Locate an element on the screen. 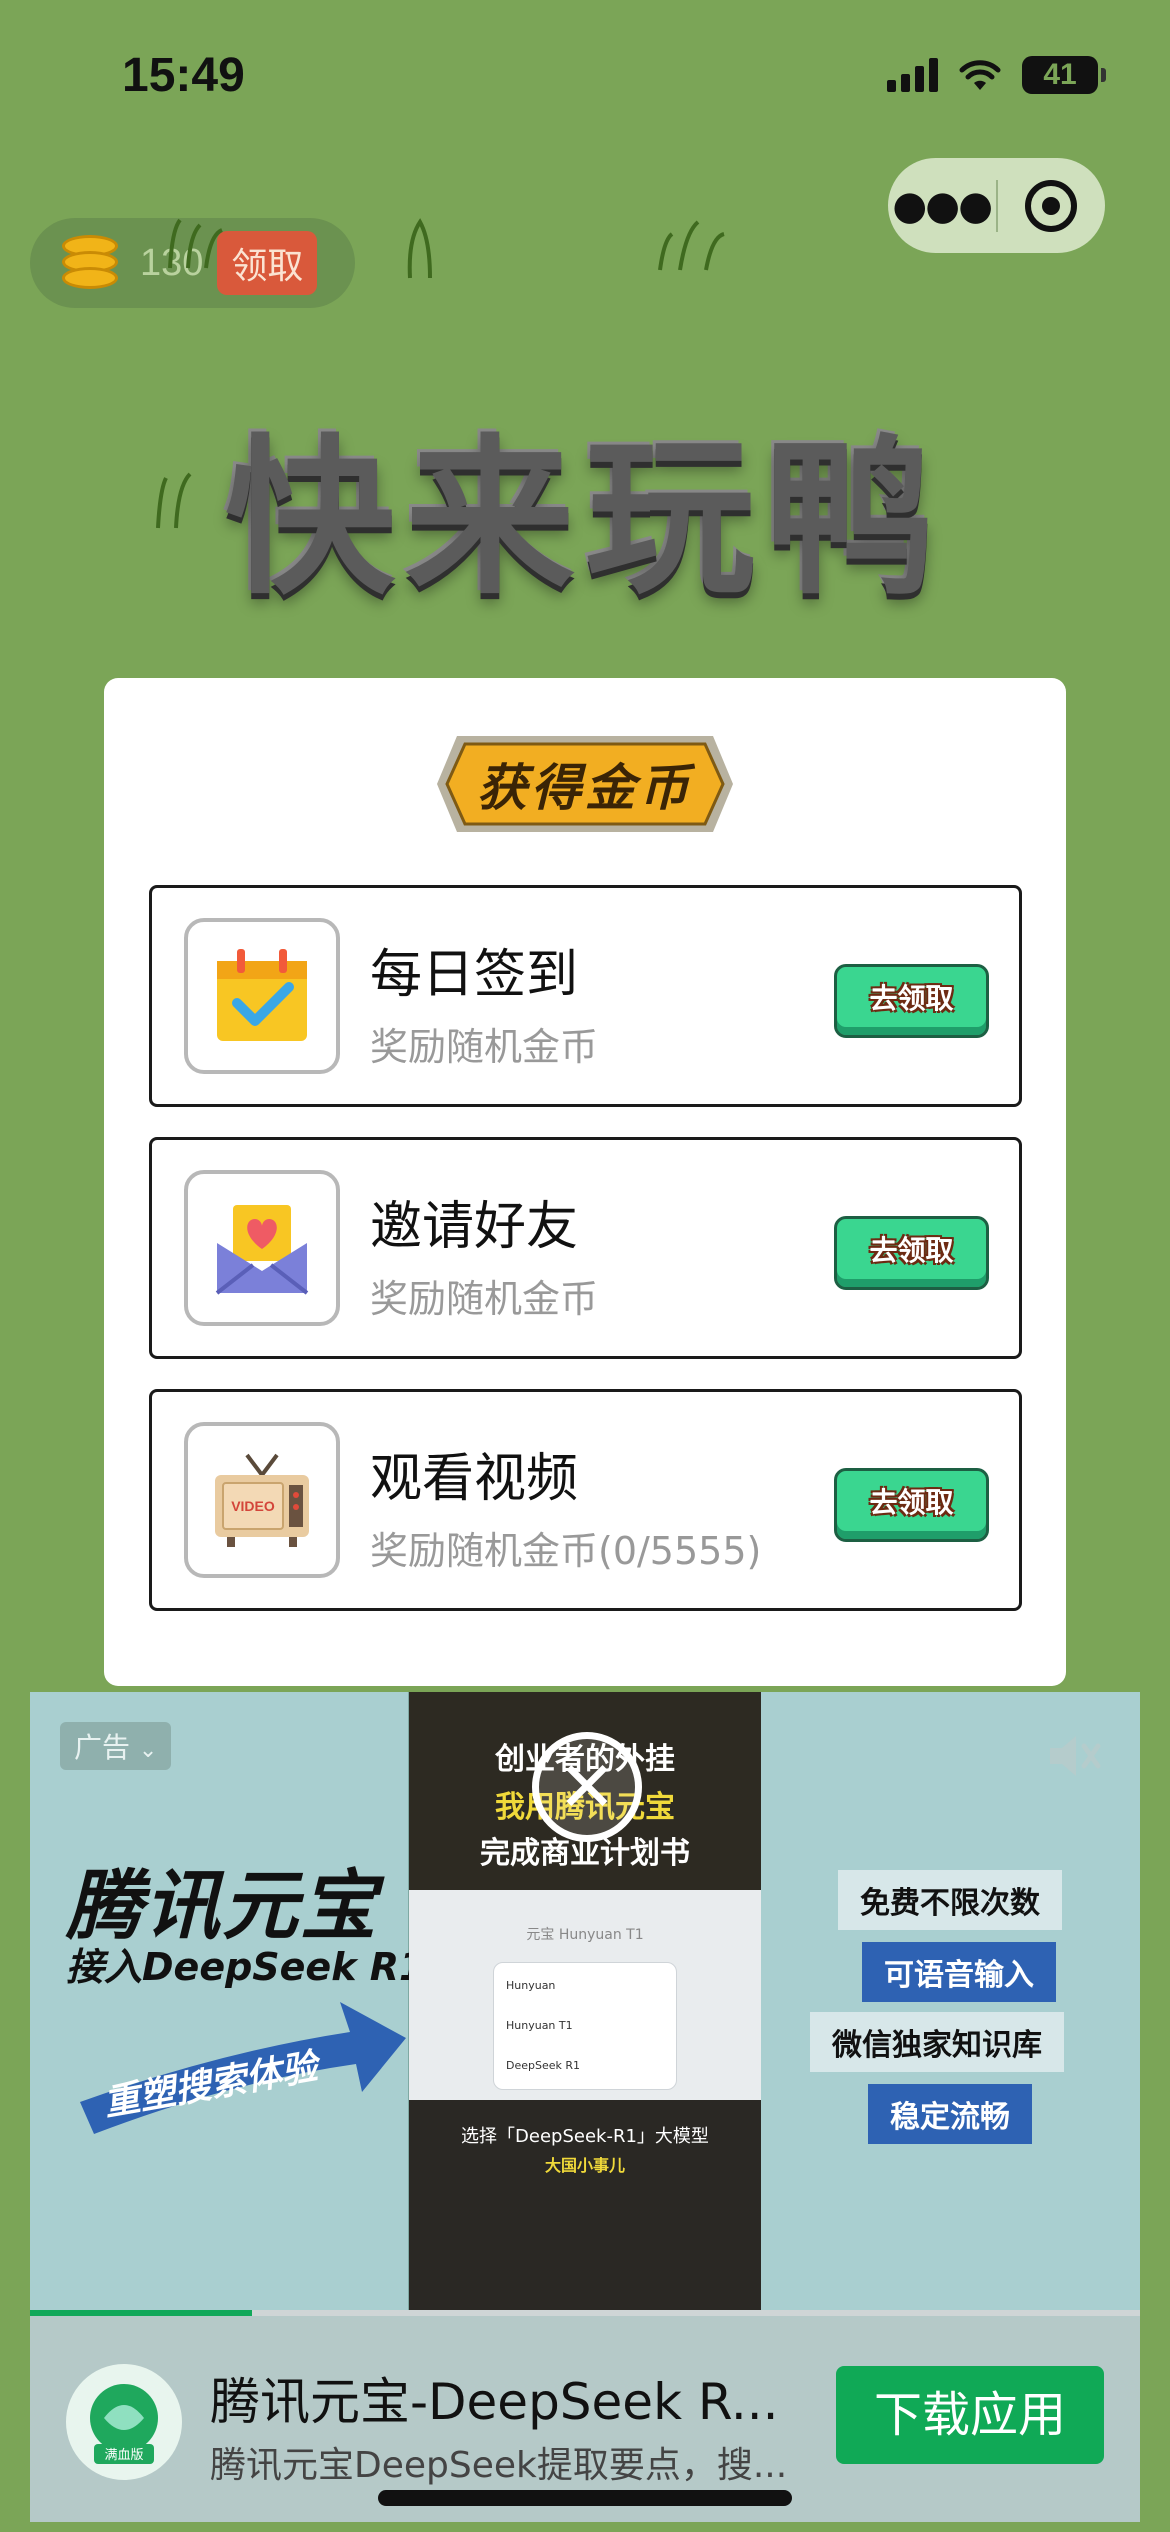  svg-text: VIDEO is located at coordinates (253, 1506).